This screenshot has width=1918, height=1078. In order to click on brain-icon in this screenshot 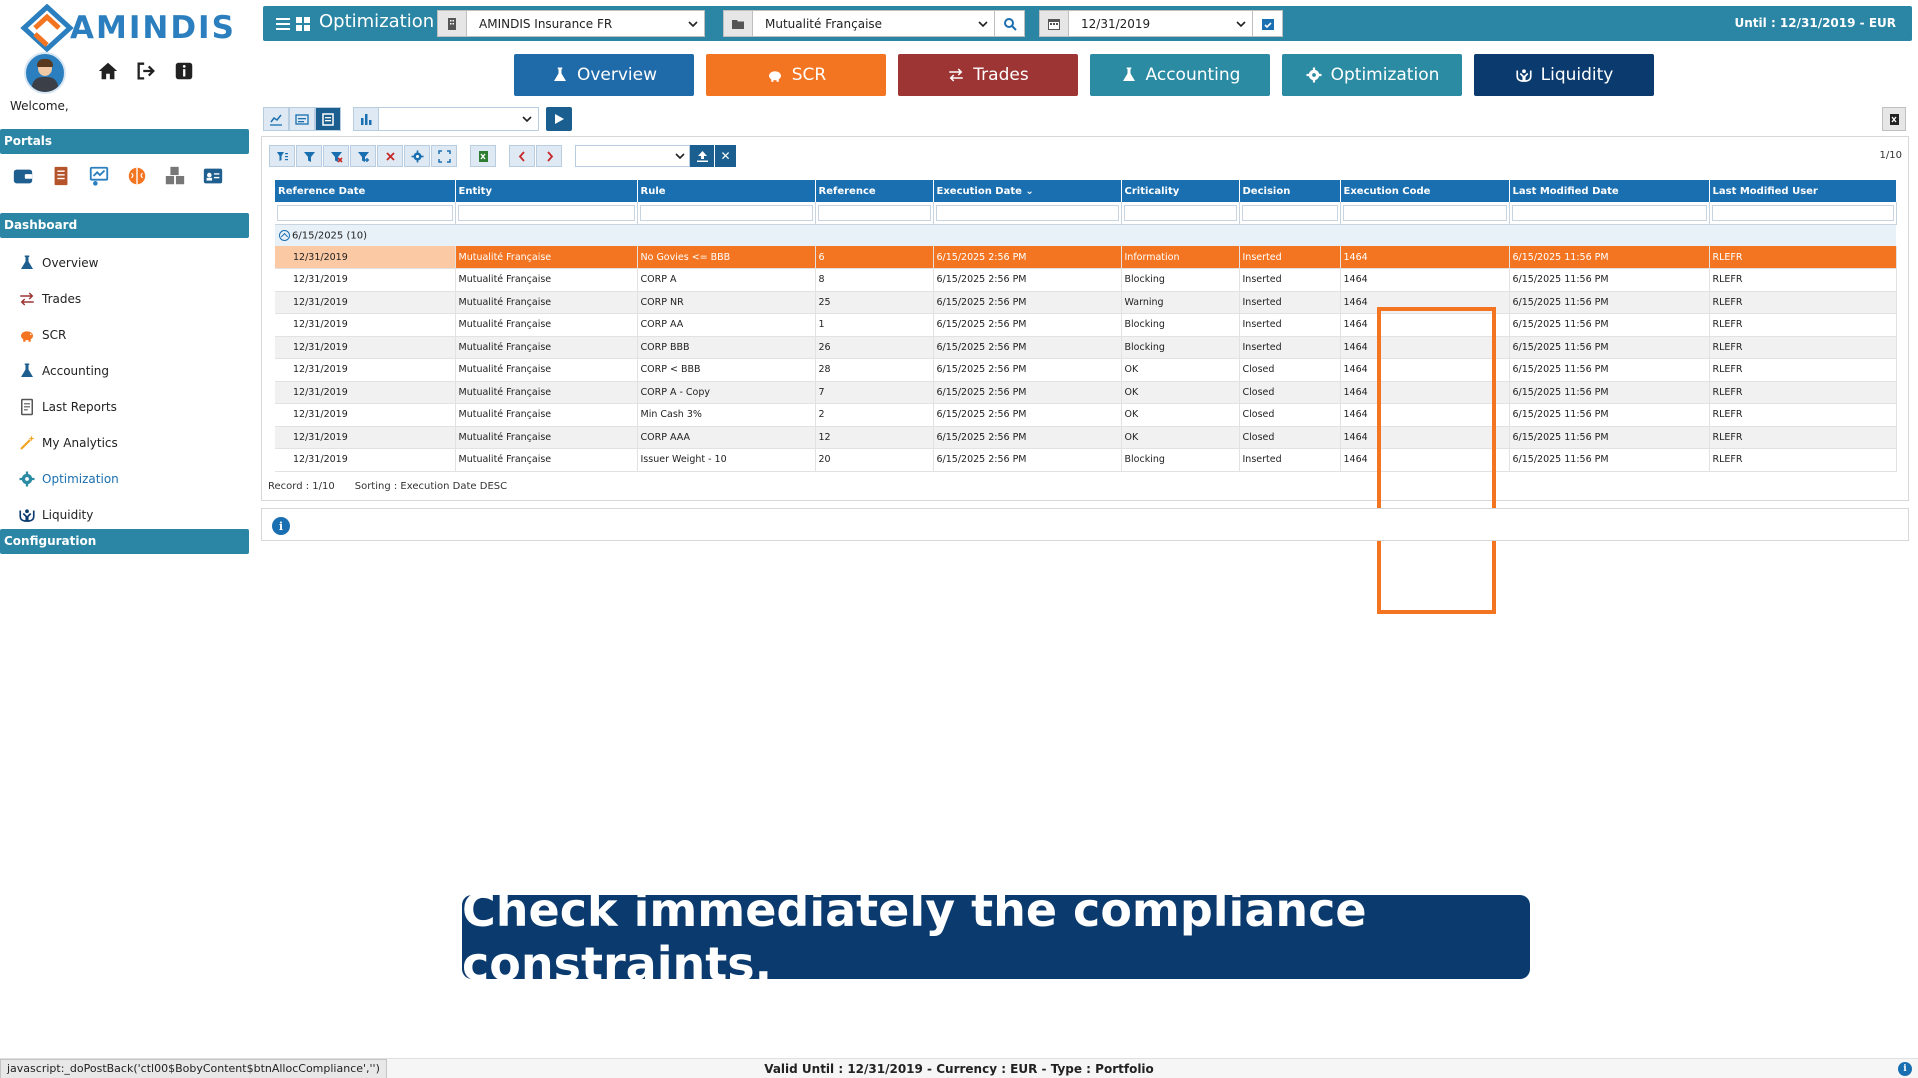, I will do `click(136, 176)`.